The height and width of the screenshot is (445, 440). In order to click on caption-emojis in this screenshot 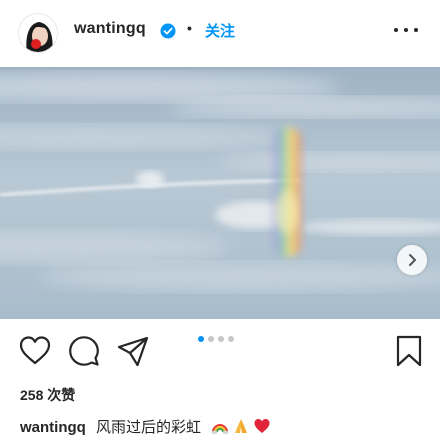, I will do `click(241, 426)`.